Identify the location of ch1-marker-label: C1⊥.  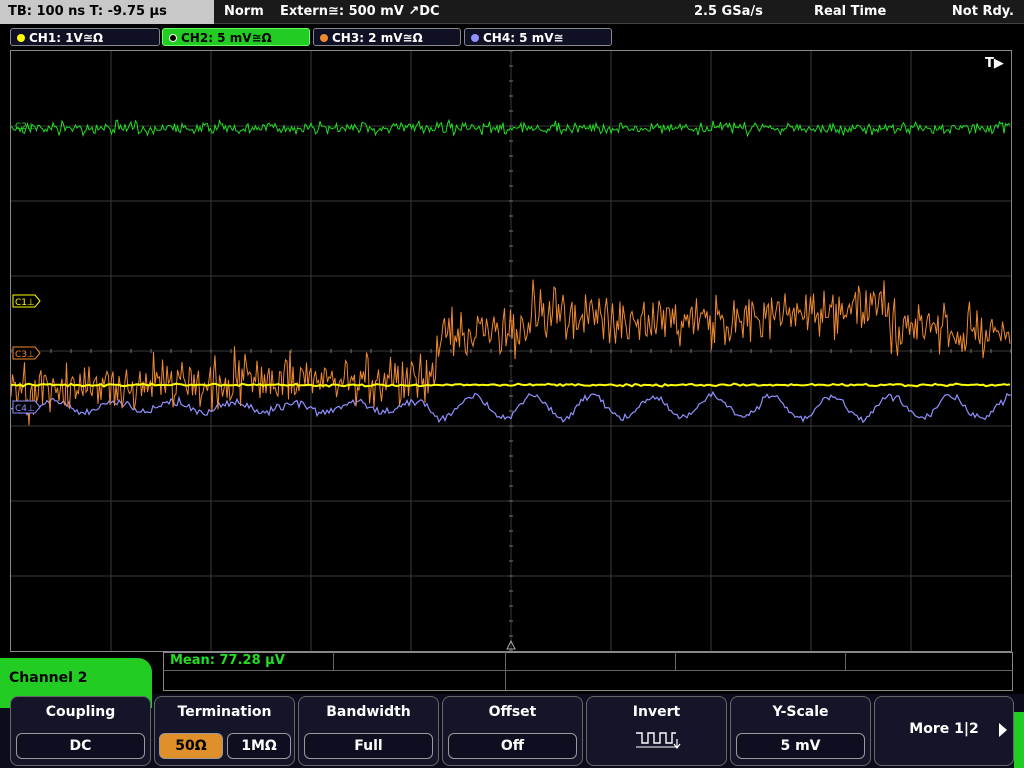
(25, 303).